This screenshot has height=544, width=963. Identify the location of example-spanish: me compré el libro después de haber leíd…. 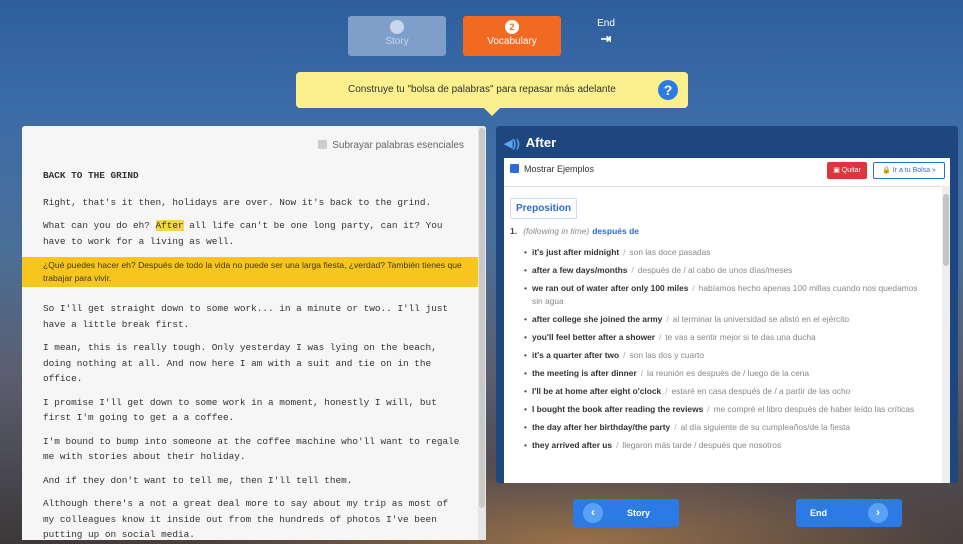
(814, 408).